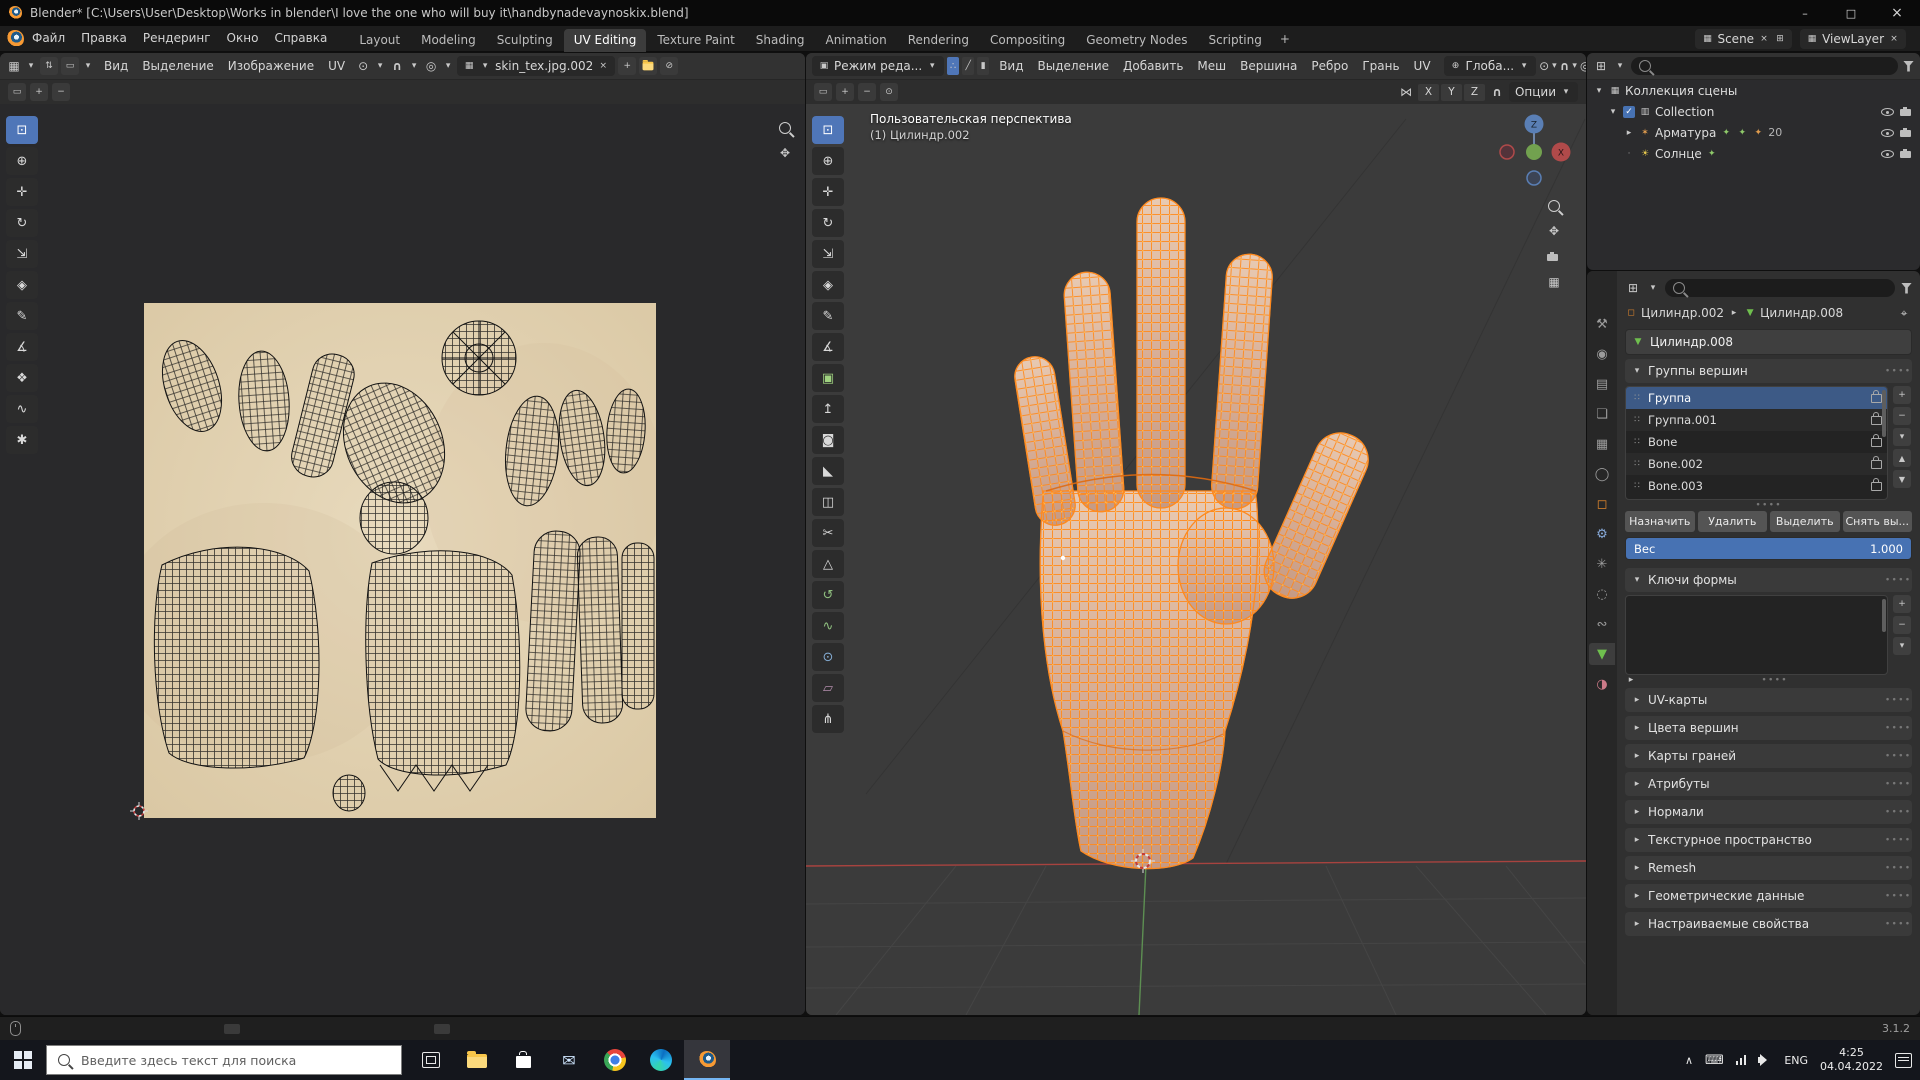 The height and width of the screenshot is (1080, 1920). I want to click on language-indicator: ENG, so click(1796, 1060).